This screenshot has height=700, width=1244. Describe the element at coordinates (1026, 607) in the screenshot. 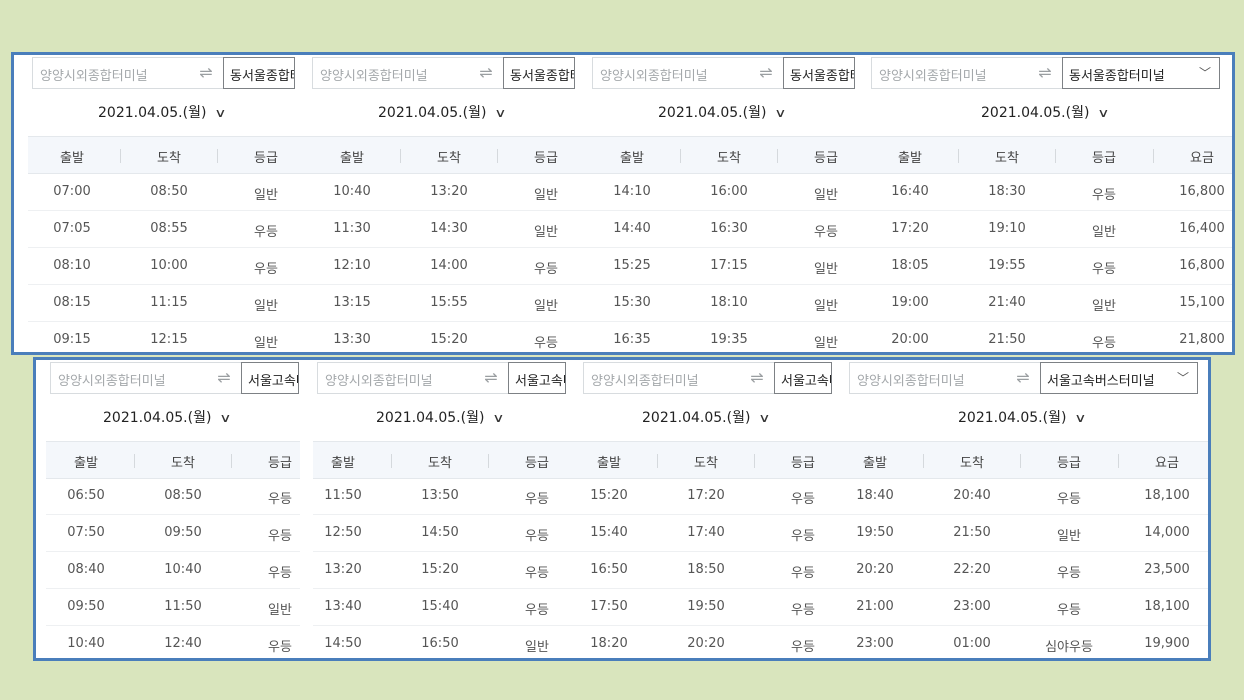

I see `table-row: 21:00 23:00 우등 18,100` at that location.